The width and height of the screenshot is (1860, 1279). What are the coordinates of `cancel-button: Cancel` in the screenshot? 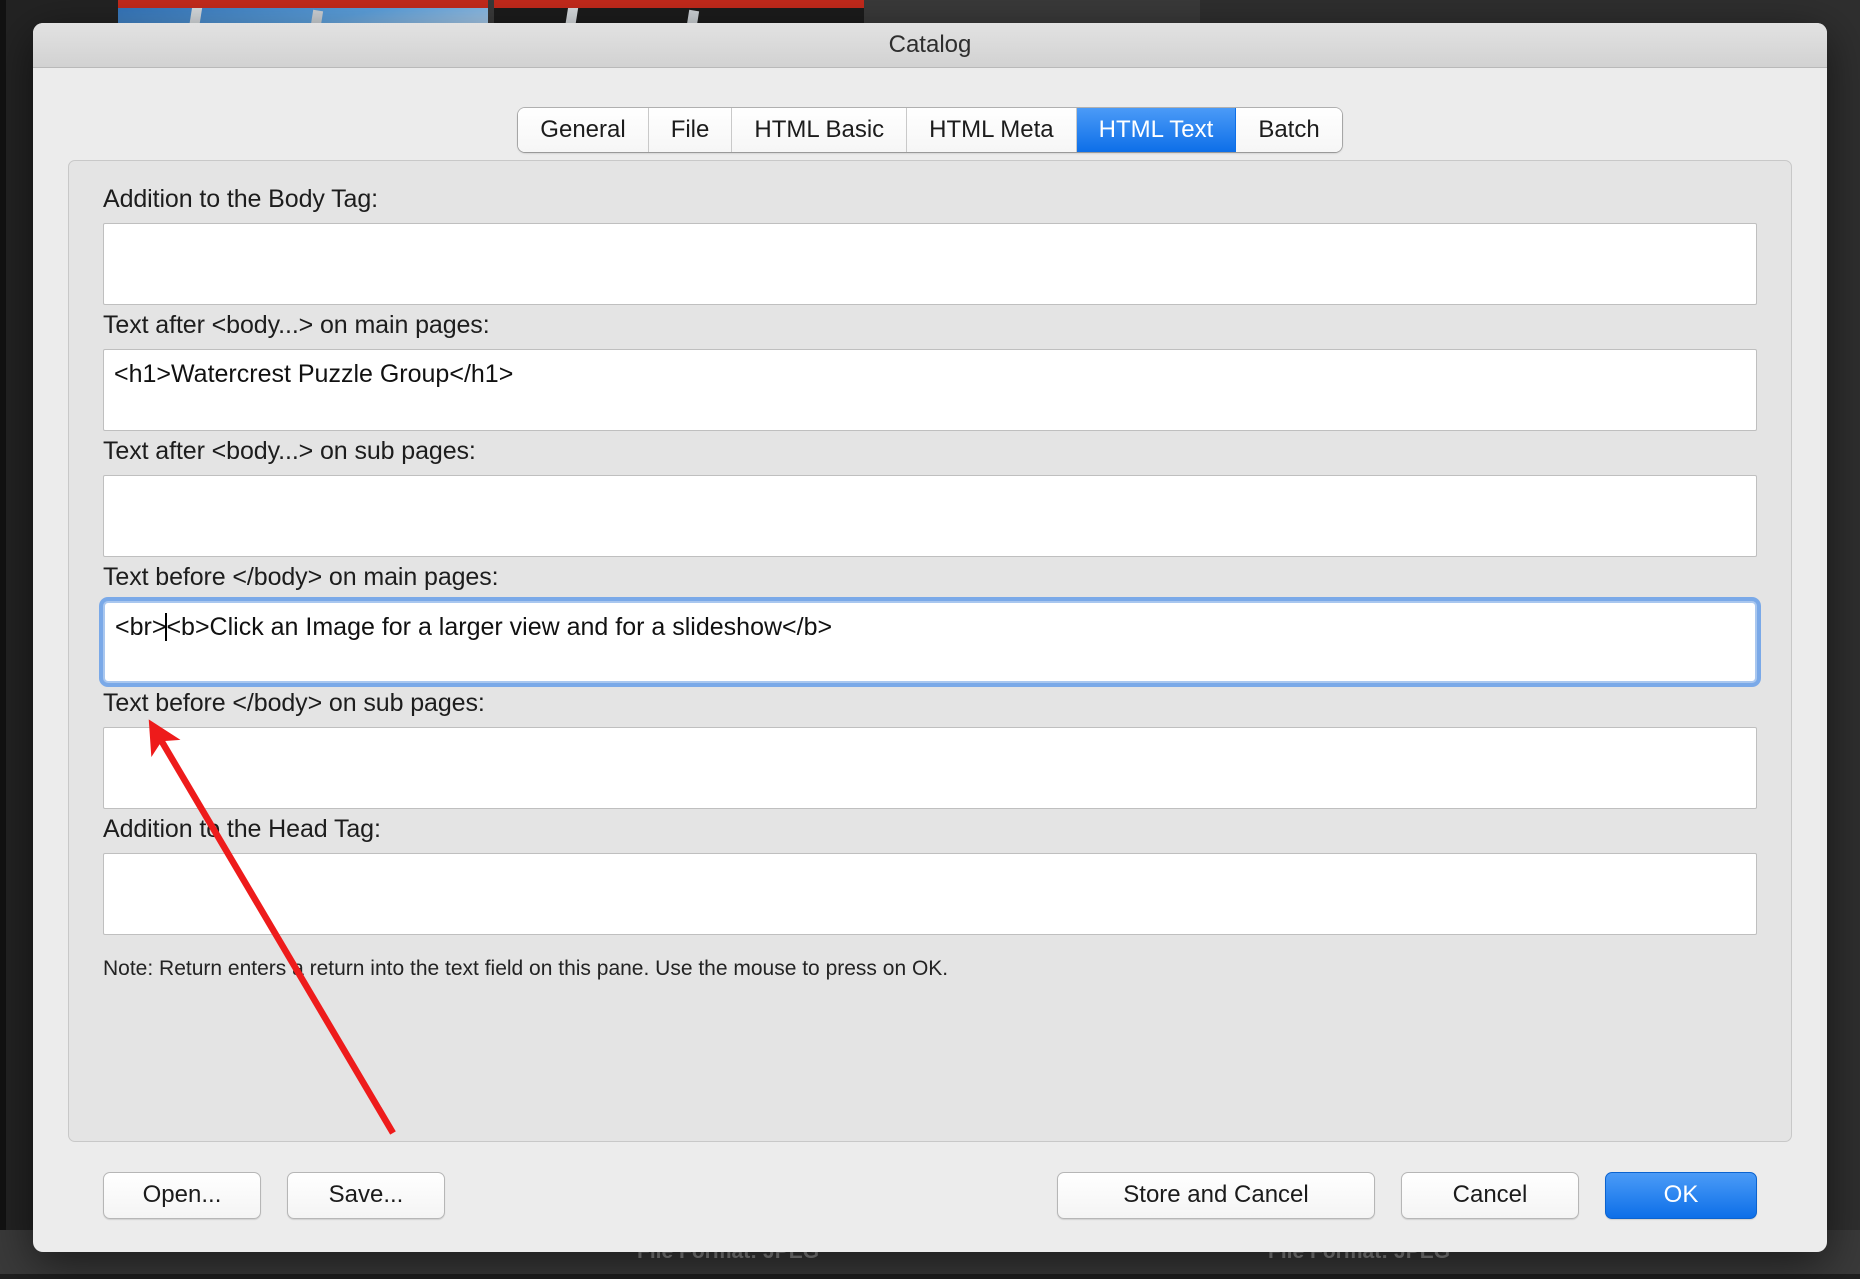 It's located at (1490, 1195).